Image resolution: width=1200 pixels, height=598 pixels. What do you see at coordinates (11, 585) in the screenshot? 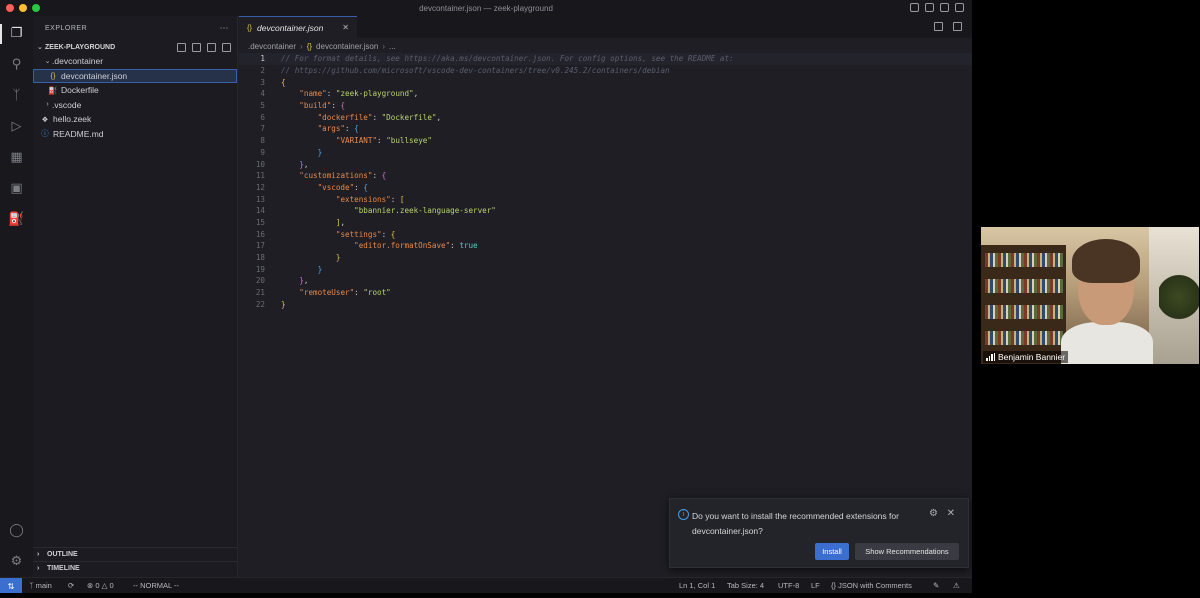
I see `remote-indicator-icon: ⇅` at bounding box center [11, 585].